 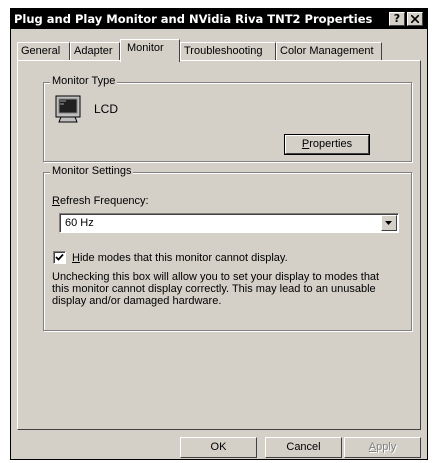 I want to click on properties-button: Properties, so click(x=327, y=144).